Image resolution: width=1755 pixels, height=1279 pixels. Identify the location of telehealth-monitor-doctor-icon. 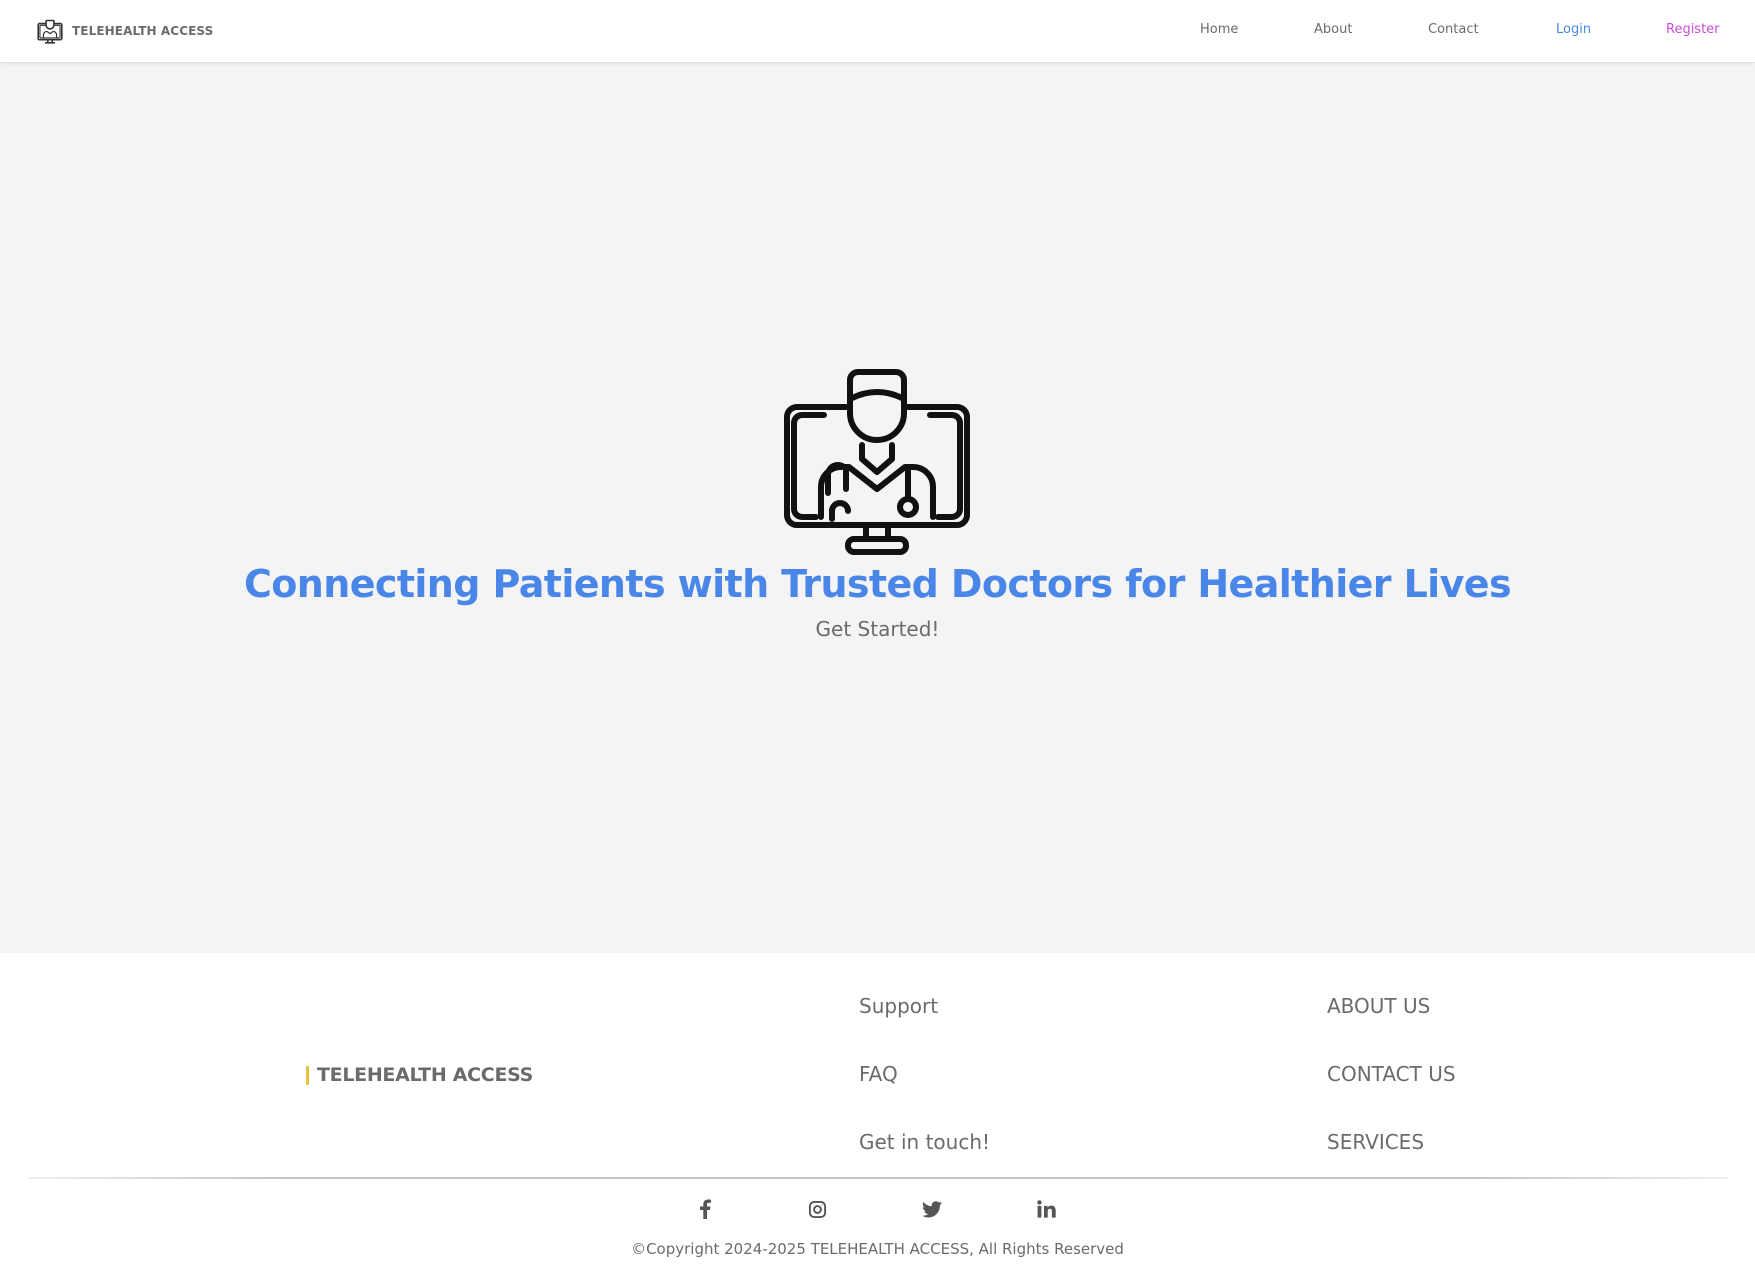
(50, 31).